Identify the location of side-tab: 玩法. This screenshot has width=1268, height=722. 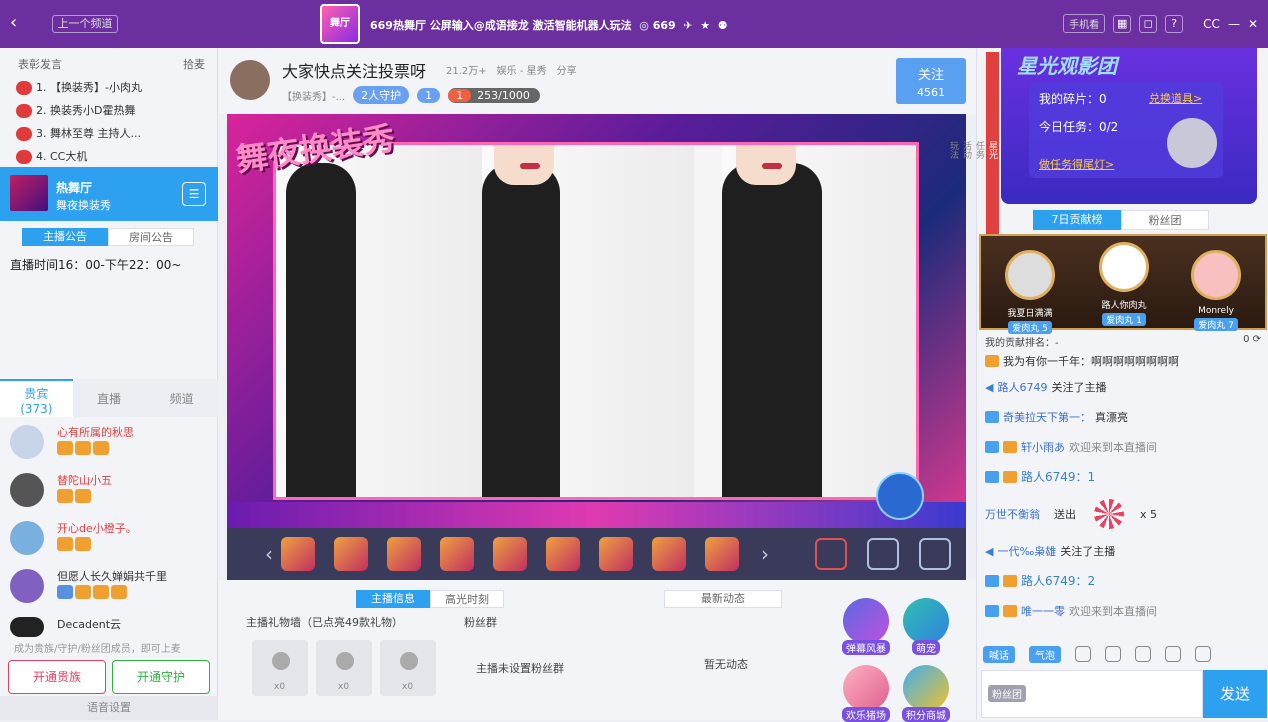
(953, 150).